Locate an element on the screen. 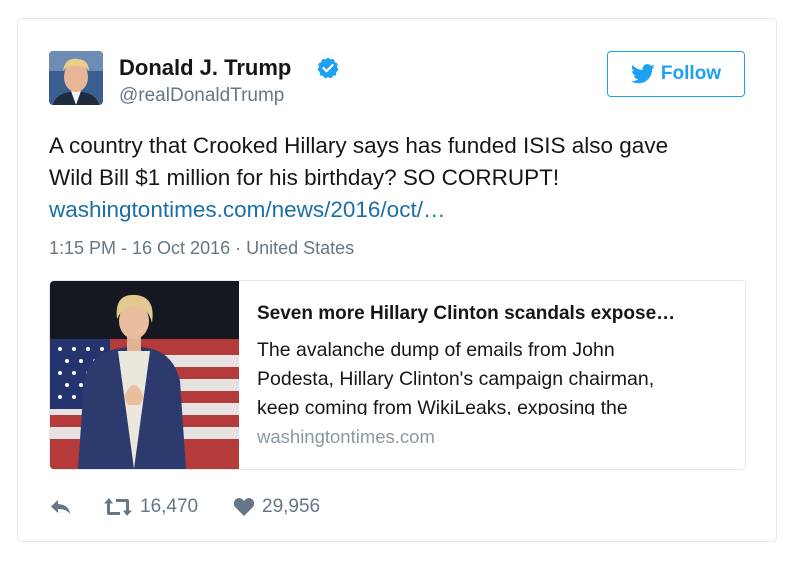 The image size is (799, 567). card-domain: washingtontimes.com is located at coordinates (346, 436).